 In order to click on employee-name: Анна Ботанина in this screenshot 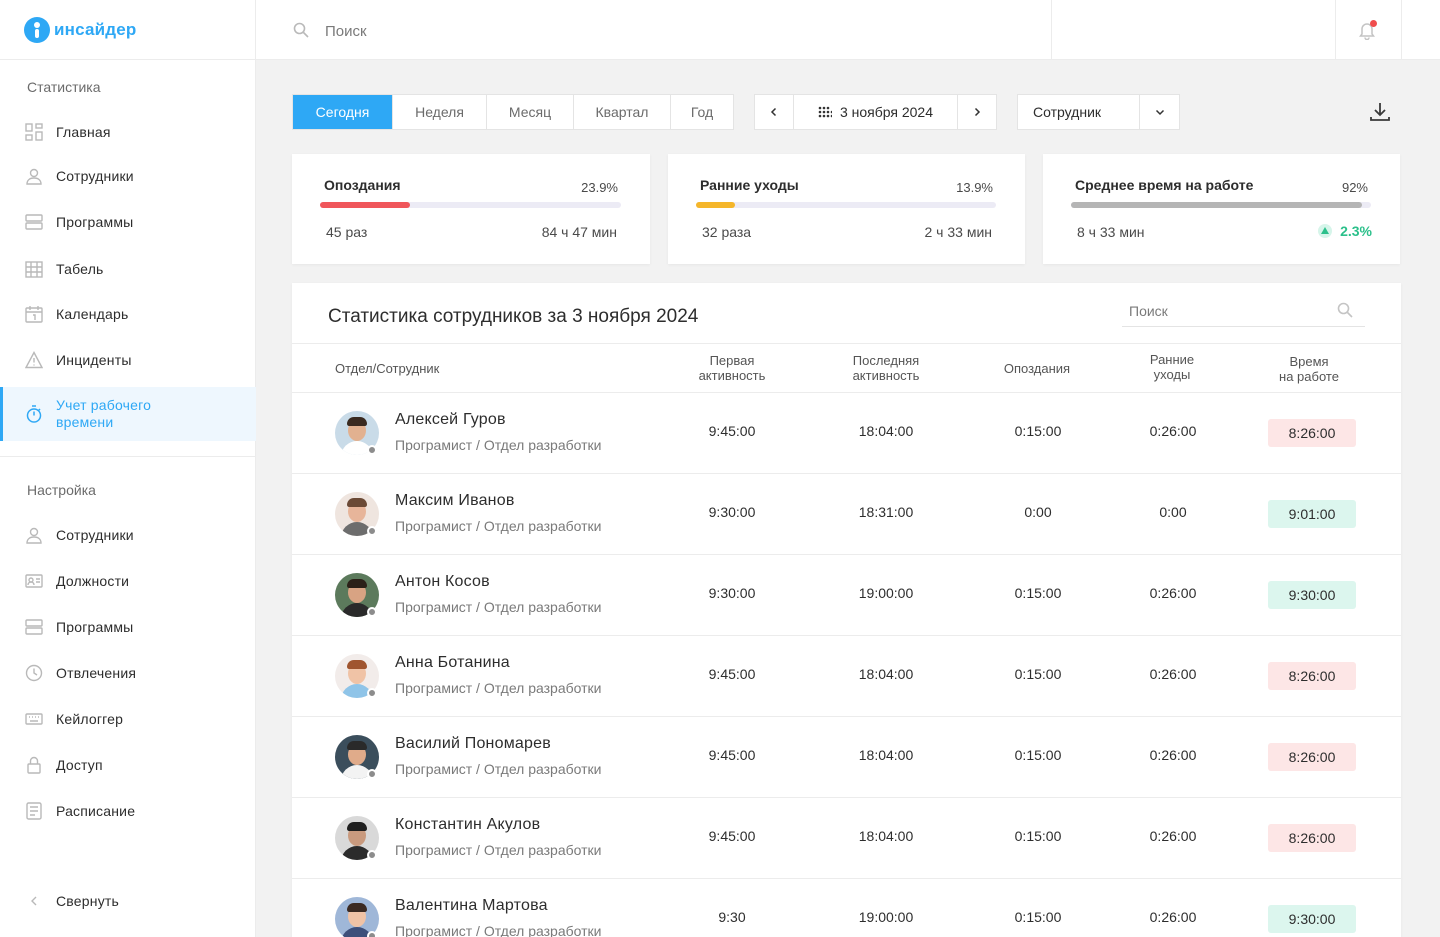, I will do `click(452, 663)`.